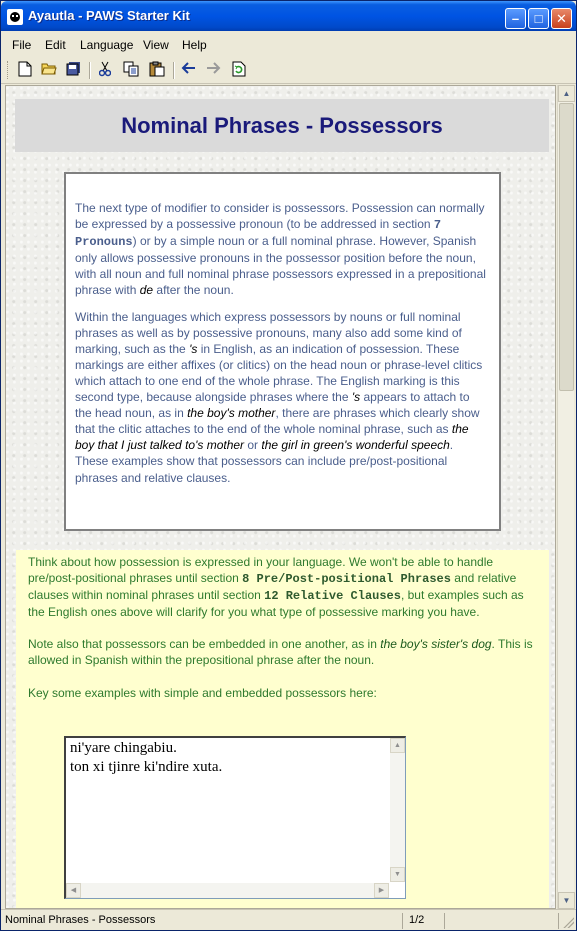 The image size is (577, 931). Describe the element at coordinates (73, 70) in the screenshot. I see `save-all-icon` at that location.